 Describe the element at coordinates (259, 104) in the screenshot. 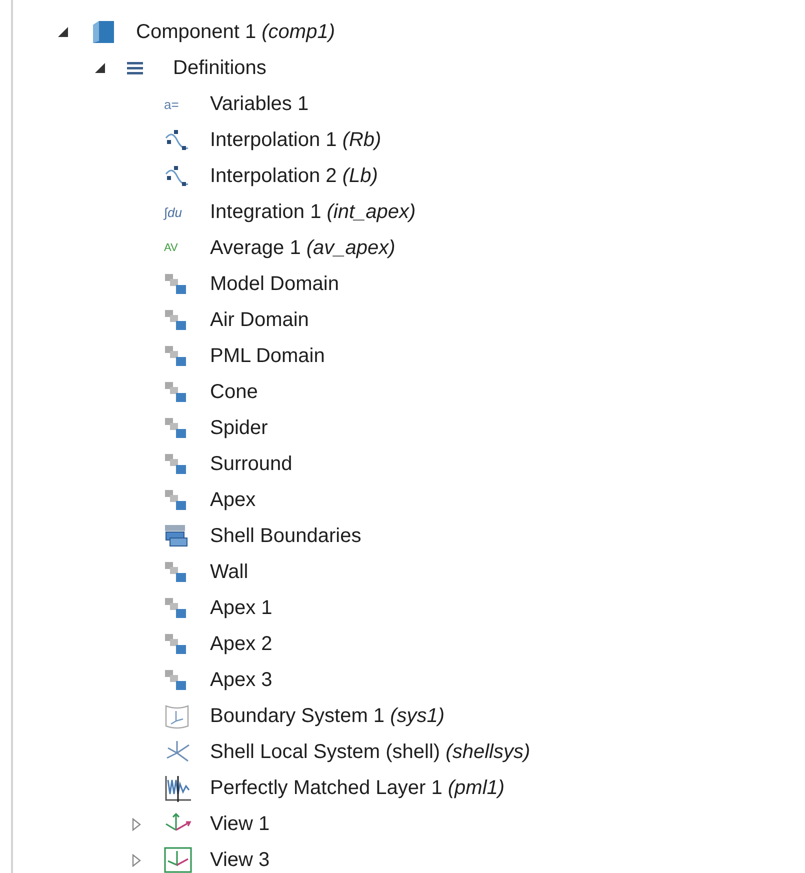

I see `tree-item: Variables 1` at that location.